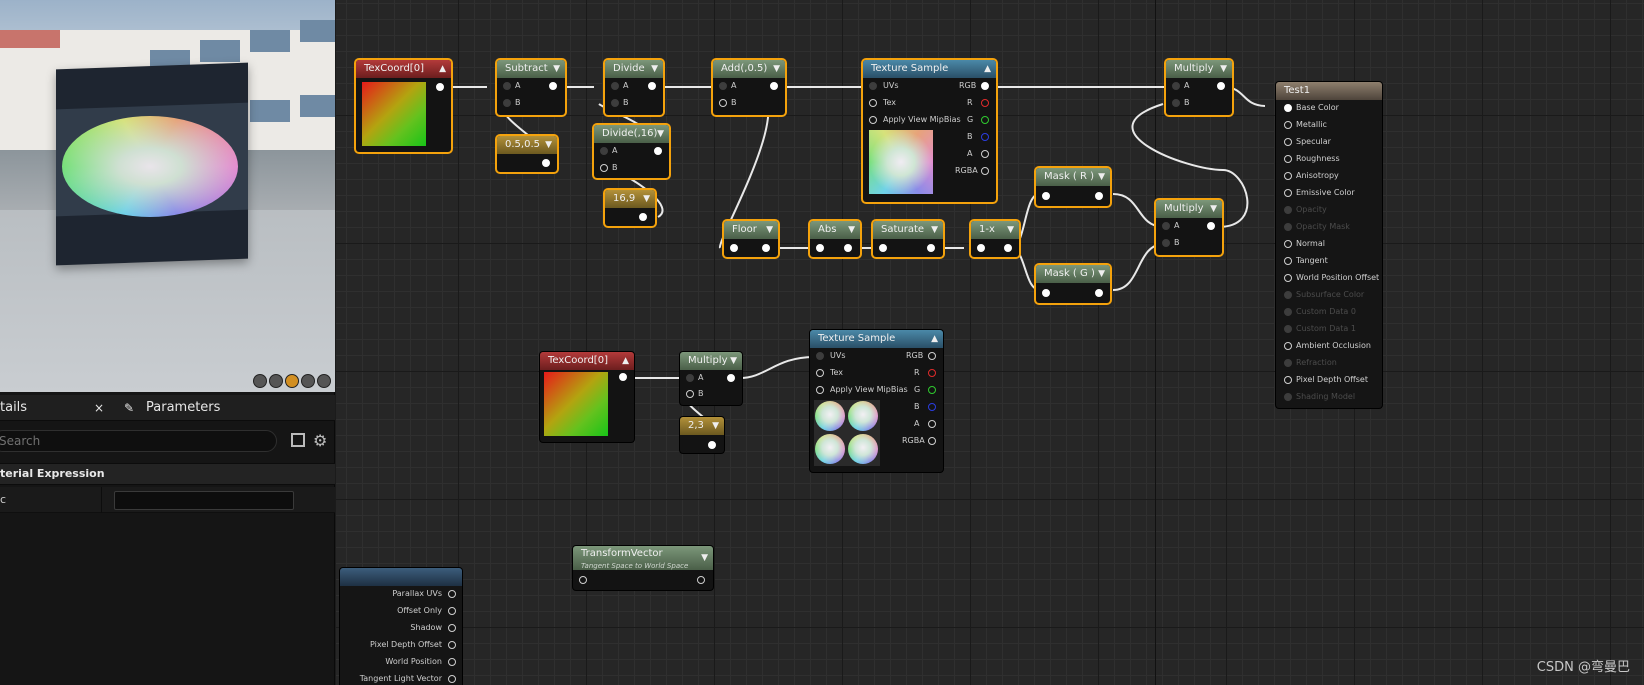  Describe the element at coordinates (298, 440) in the screenshot. I see `table-view-icon` at that location.